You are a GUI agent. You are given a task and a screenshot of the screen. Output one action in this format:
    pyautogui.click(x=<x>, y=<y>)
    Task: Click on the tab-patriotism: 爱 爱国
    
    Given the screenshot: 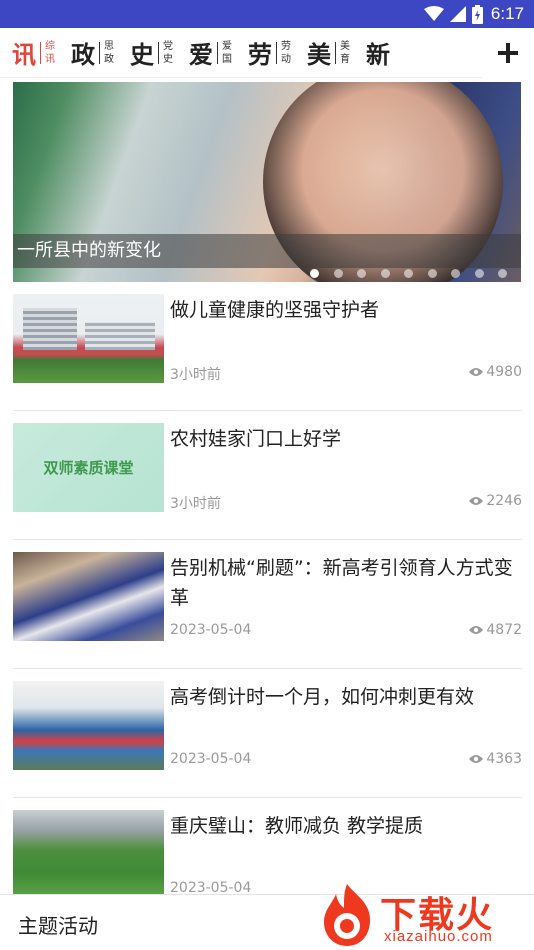 What is the action you would take?
    pyautogui.click(x=211, y=52)
    